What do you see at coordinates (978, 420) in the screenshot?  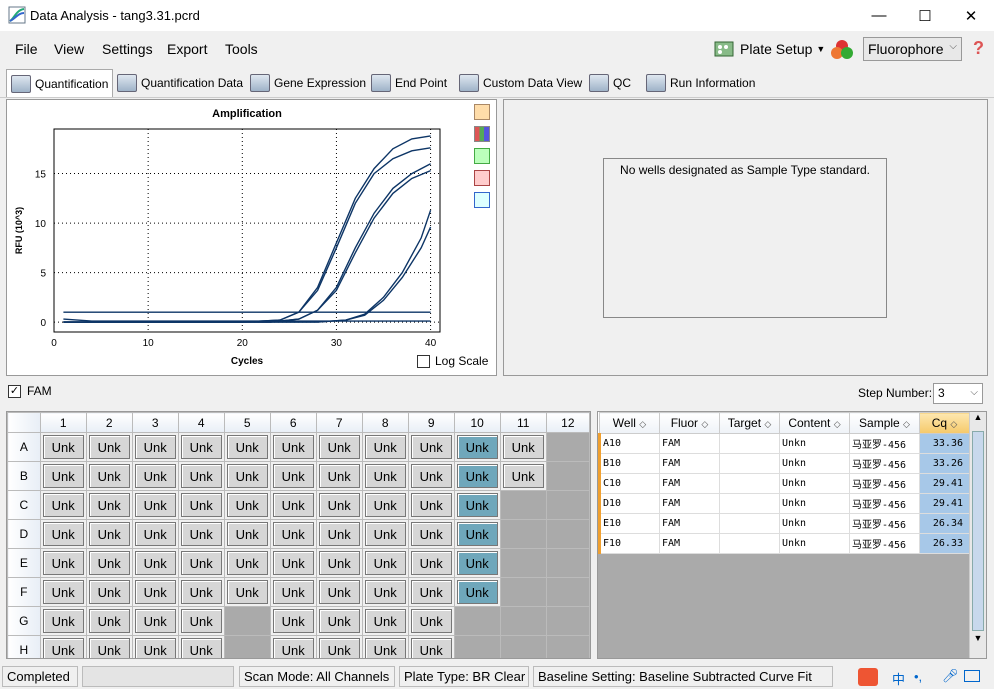 I see `scroll-up-icon: ▲` at bounding box center [978, 420].